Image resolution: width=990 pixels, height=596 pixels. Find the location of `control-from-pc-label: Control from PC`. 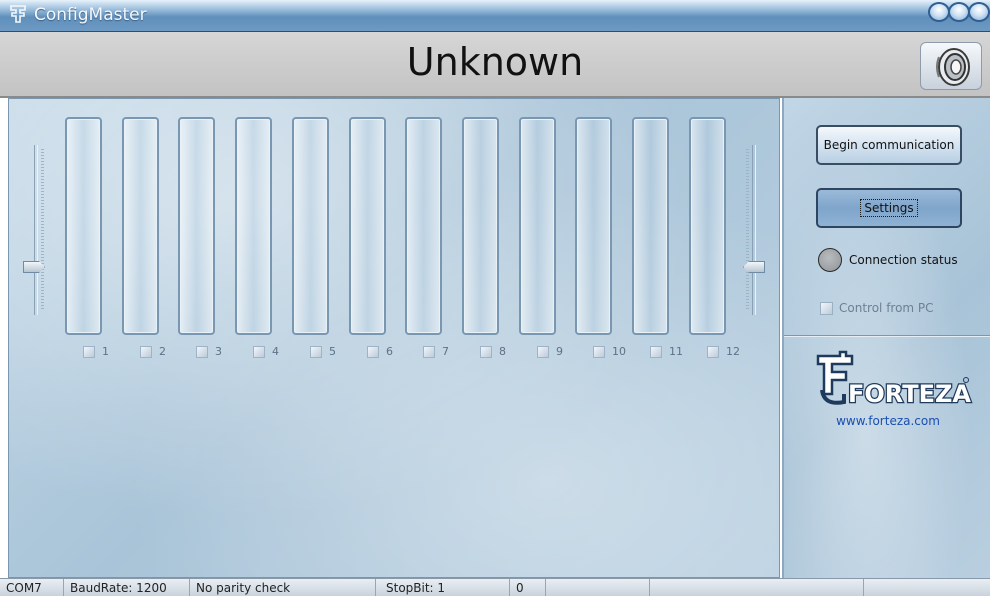

control-from-pc-label: Control from PC is located at coordinates (886, 308).